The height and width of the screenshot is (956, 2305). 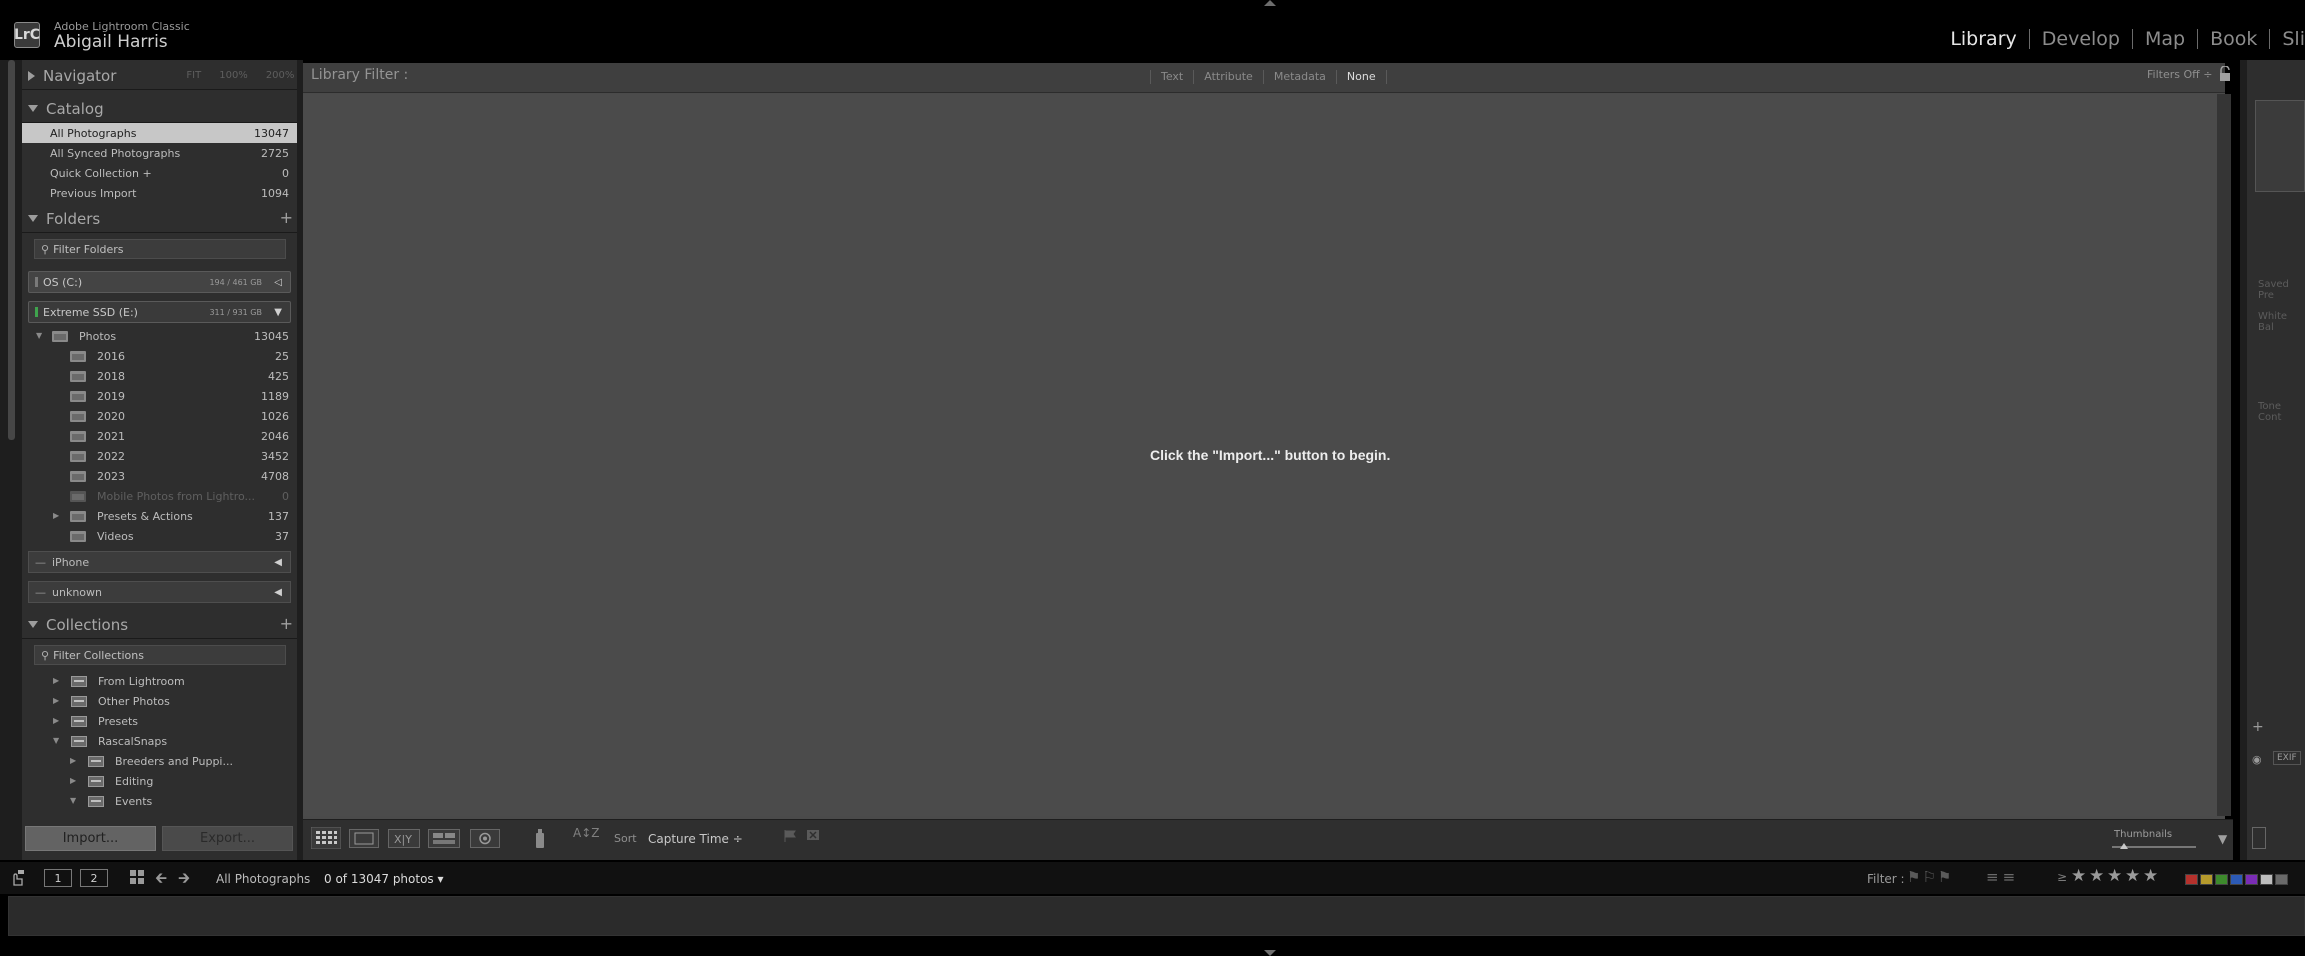 What do you see at coordinates (159, 357) in the screenshot?
I see `folder-row: 2016 25` at bounding box center [159, 357].